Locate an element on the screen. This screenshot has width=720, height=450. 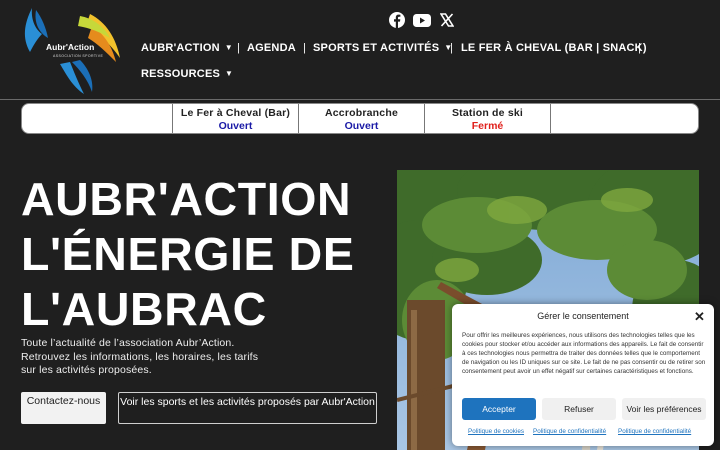
nav-label: AUBR'ACTION is located at coordinates (180, 48).